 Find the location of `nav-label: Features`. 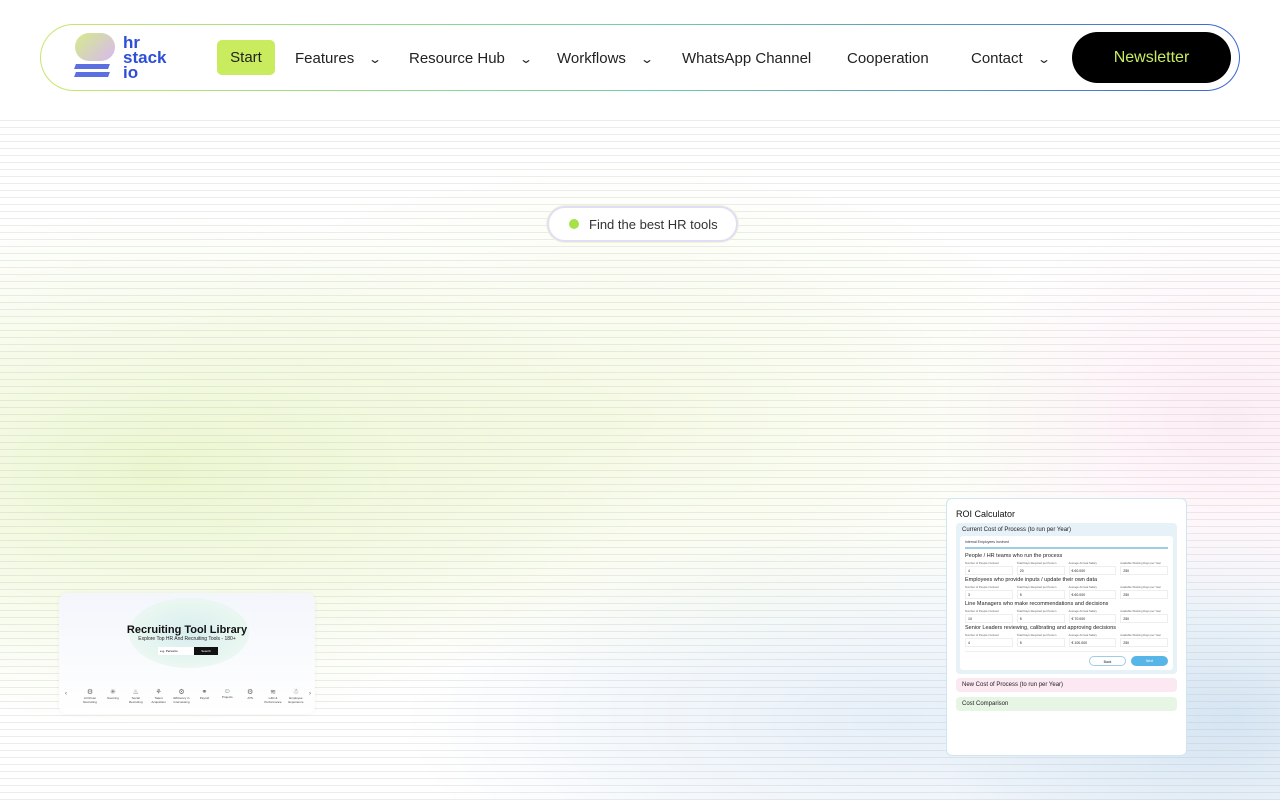

nav-label: Features is located at coordinates (325, 58).